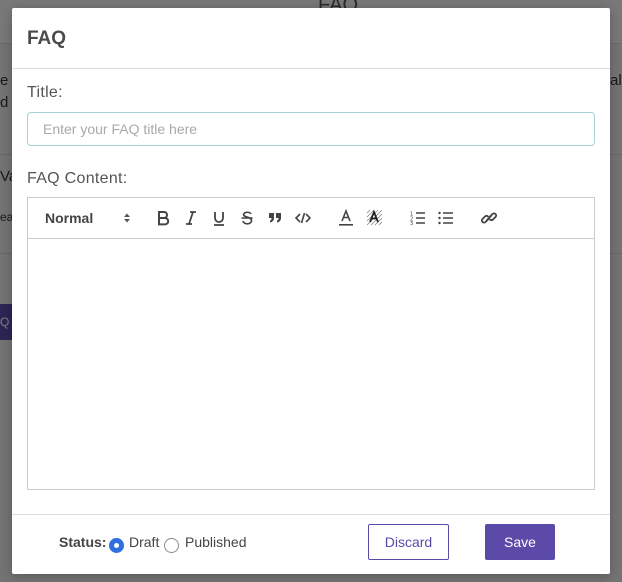 The width and height of the screenshot is (622, 582). I want to click on discard-button: Discard, so click(408, 542).